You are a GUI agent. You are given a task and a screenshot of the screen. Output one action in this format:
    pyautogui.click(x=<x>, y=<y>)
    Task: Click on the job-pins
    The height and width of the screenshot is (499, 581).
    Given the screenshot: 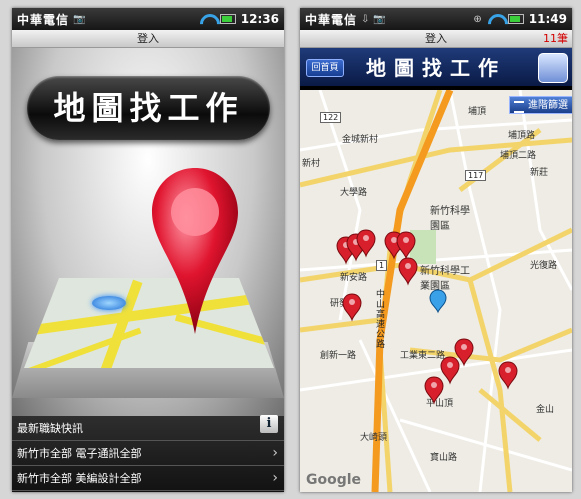 What is the action you would take?
    pyautogui.click(x=427, y=316)
    